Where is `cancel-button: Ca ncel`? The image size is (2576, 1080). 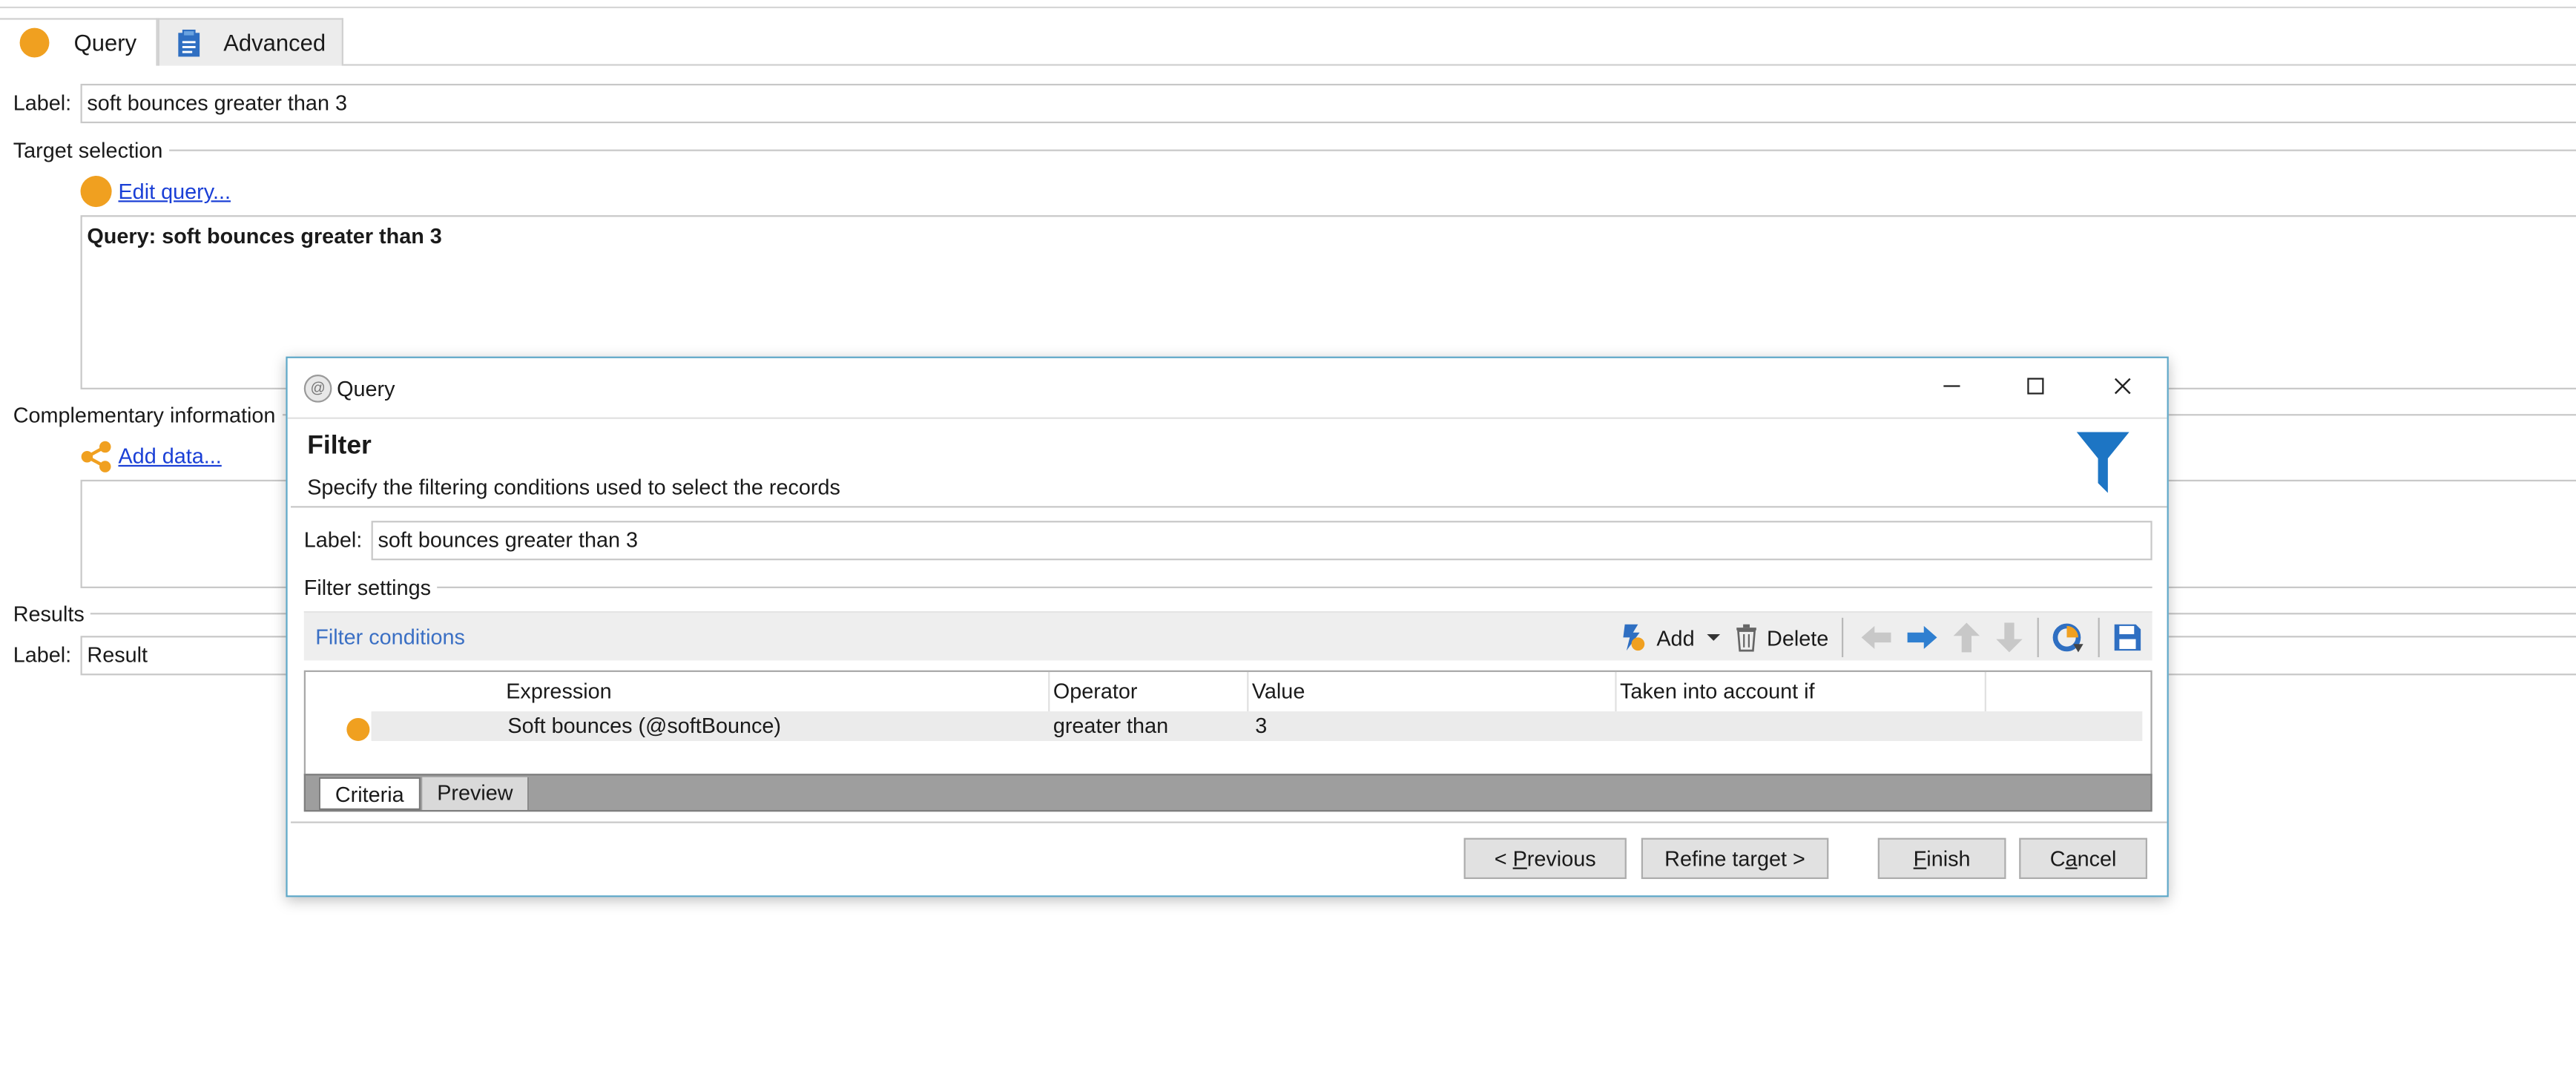
cancel-button: Ca ncel is located at coordinates (2084, 858).